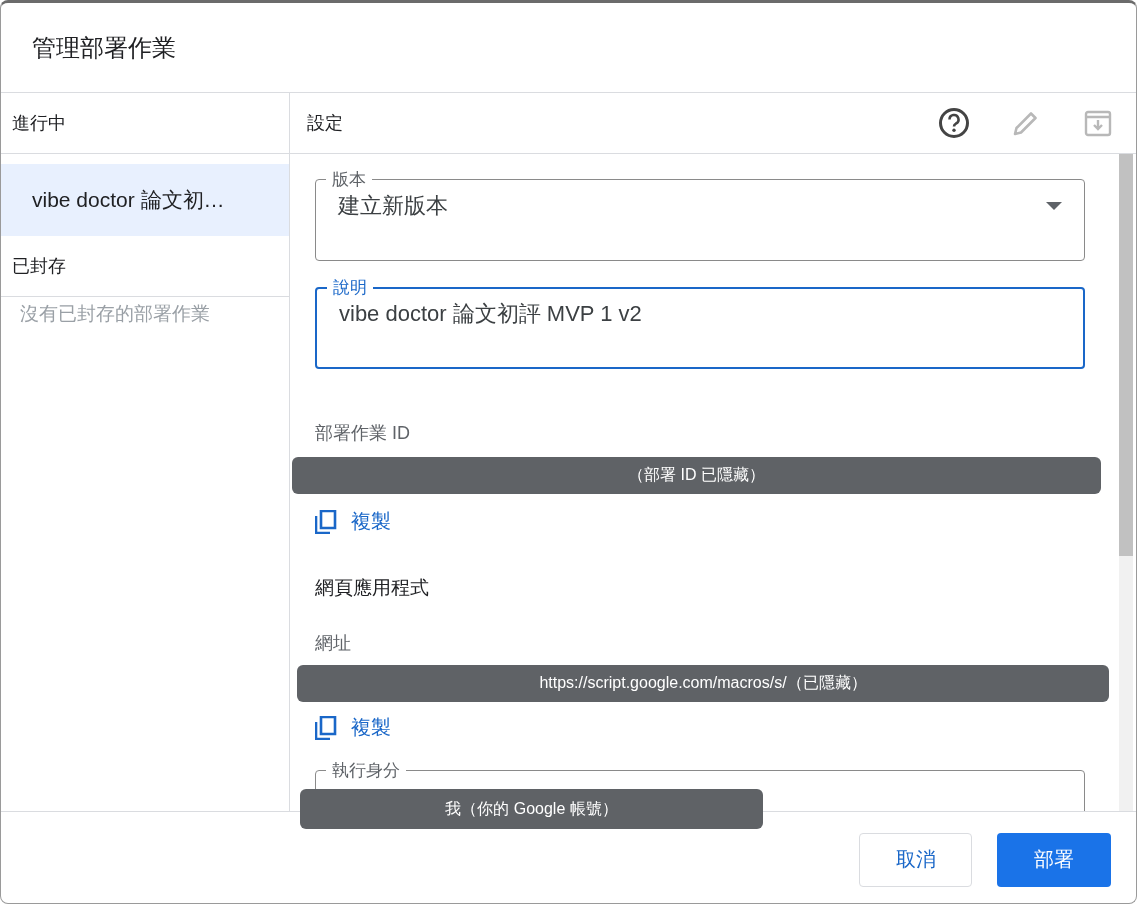 The width and height of the screenshot is (1137, 904). I want to click on settings-heading: 設定, so click(325, 123).